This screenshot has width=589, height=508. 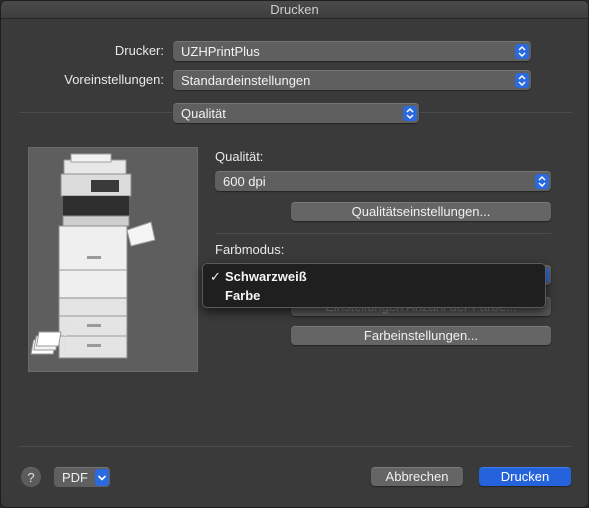 What do you see at coordinates (215, 276) in the screenshot?
I see `checkmark-icon: ✓` at bounding box center [215, 276].